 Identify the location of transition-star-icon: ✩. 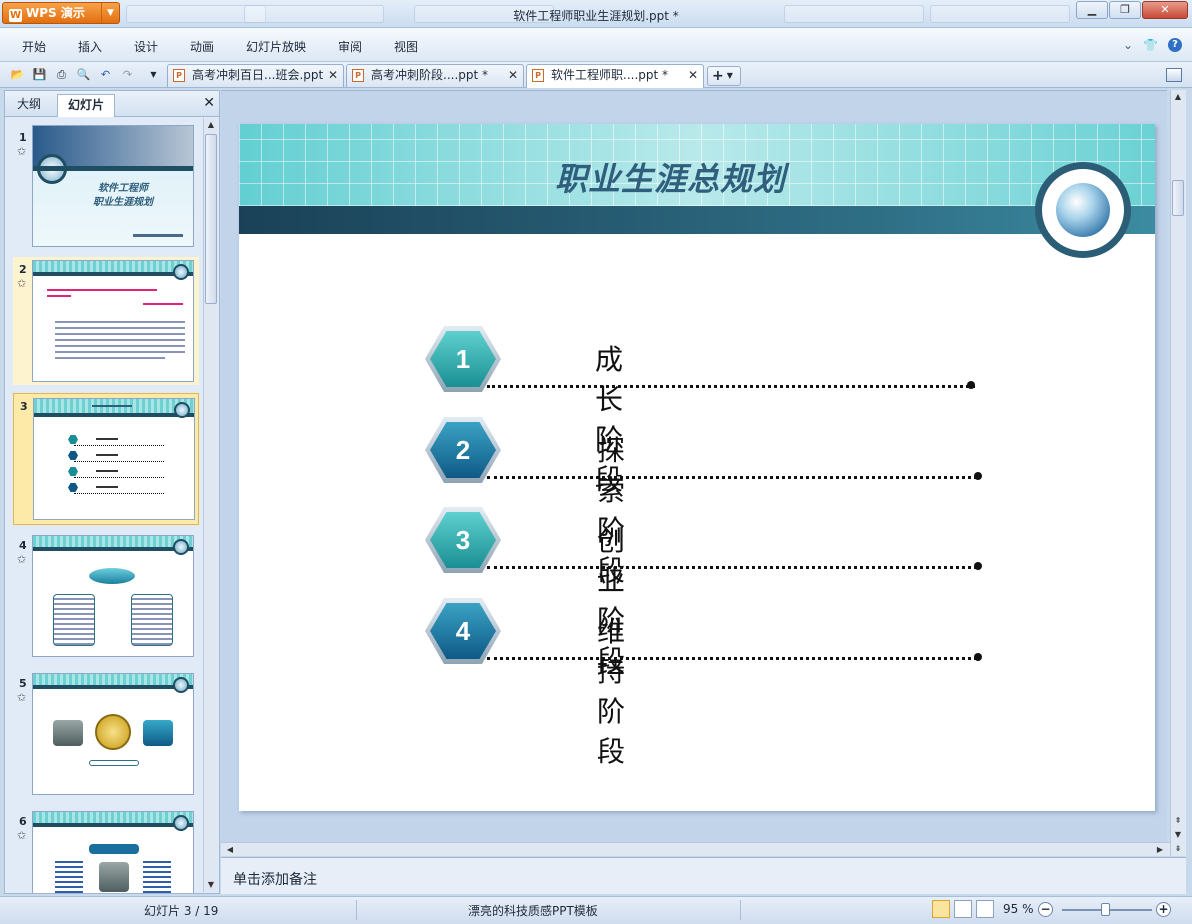
(22, 559).